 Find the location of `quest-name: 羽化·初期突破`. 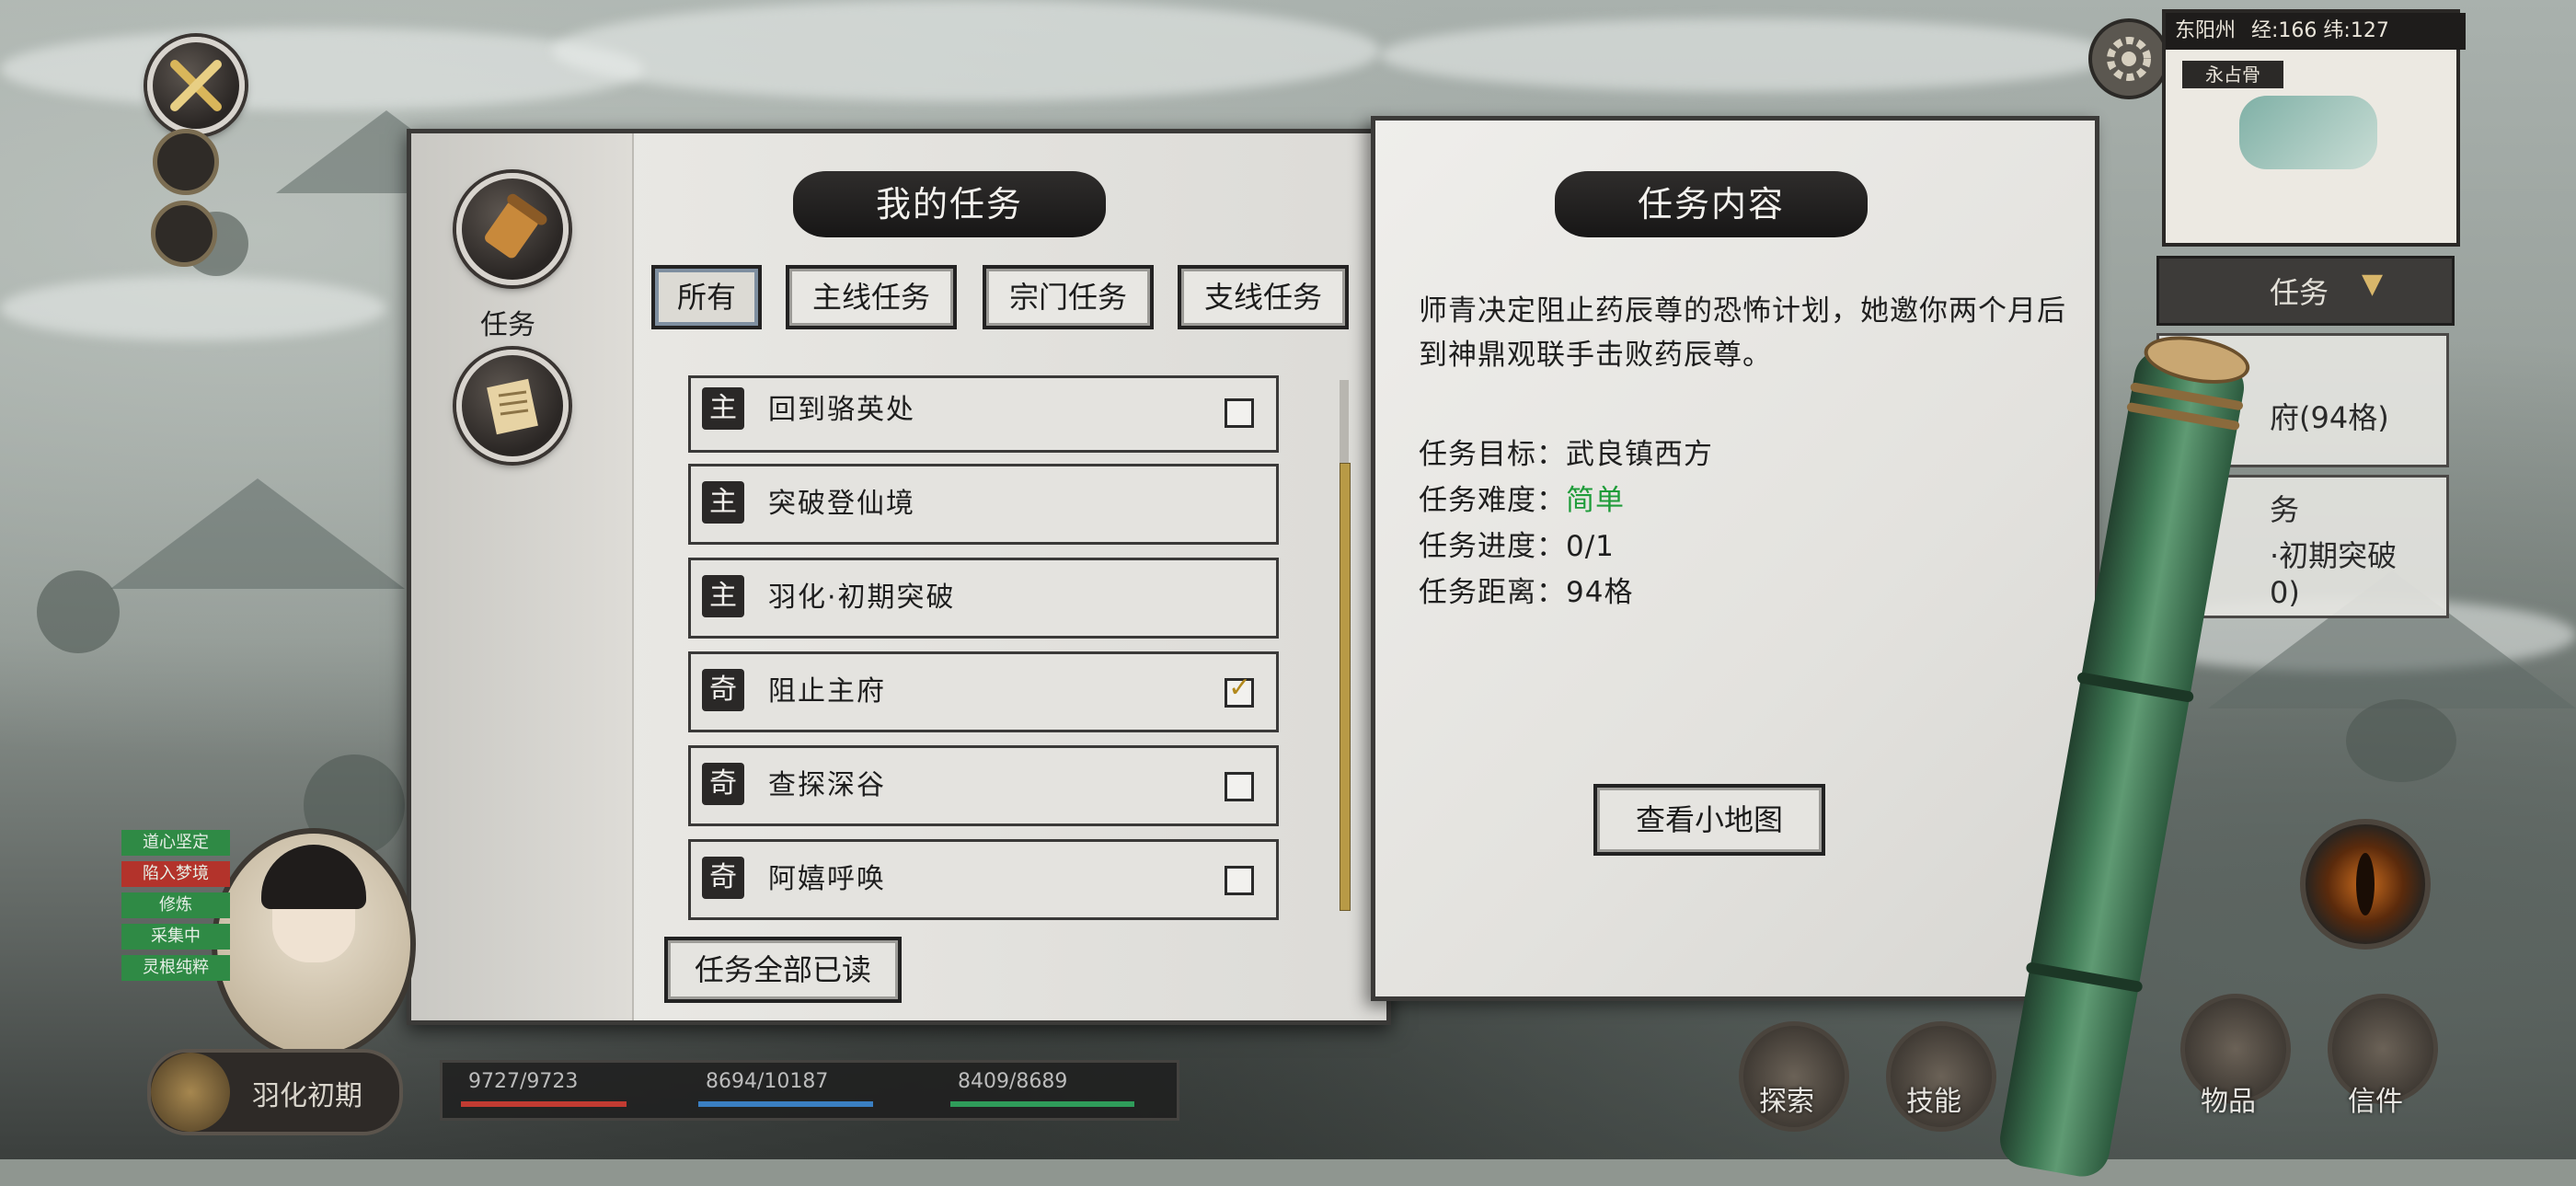

quest-name: 羽化·初期突破 is located at coordinates (862, 597).